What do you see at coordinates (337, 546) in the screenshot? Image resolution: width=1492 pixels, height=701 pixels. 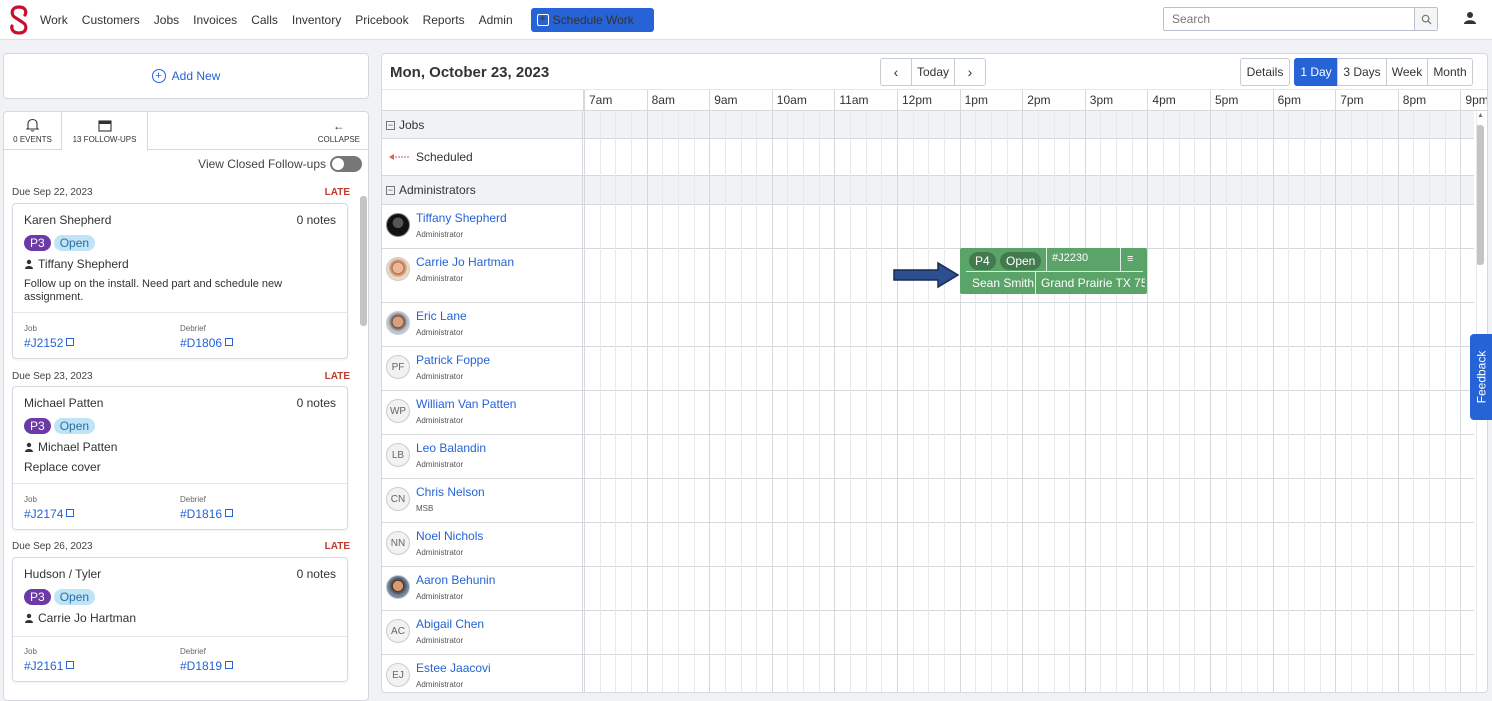 I see `late-badge: LATE` at bounding box center [337, 546].